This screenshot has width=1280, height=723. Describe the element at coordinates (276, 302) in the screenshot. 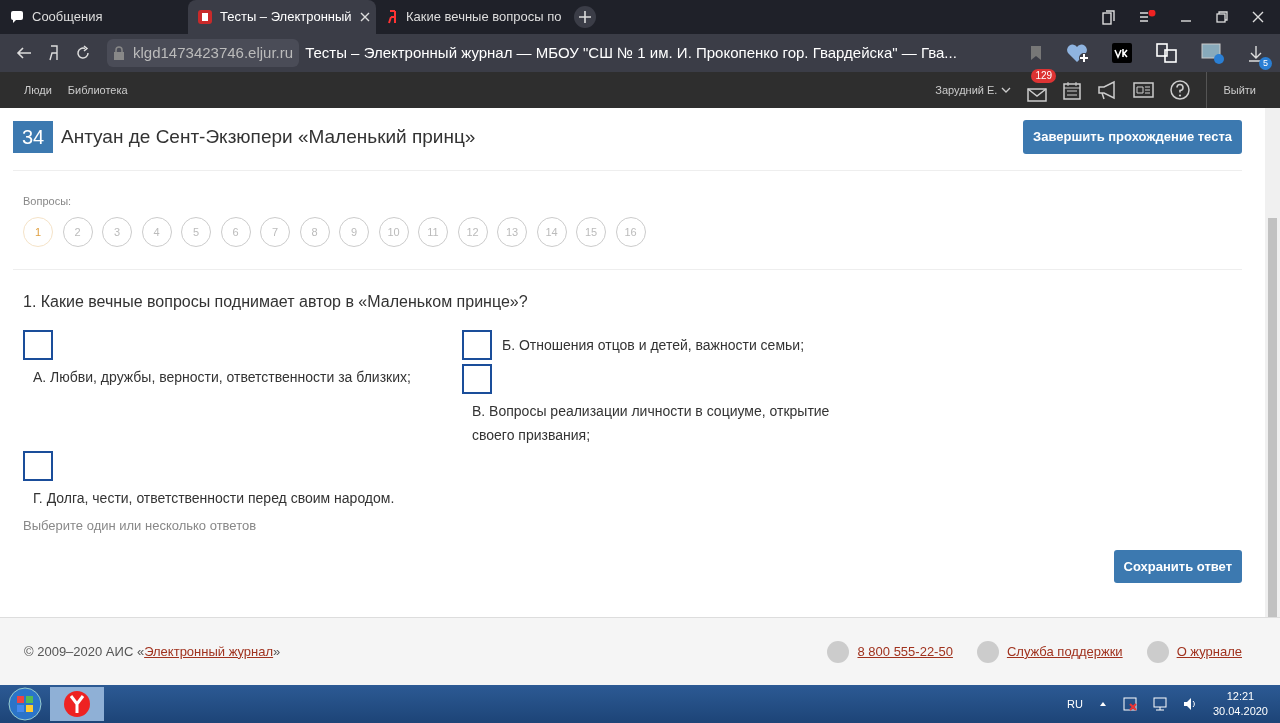

I see `question-text: 1. Какие вечные вопросы поднимает автор в «Маленьком принце»?` at that location.